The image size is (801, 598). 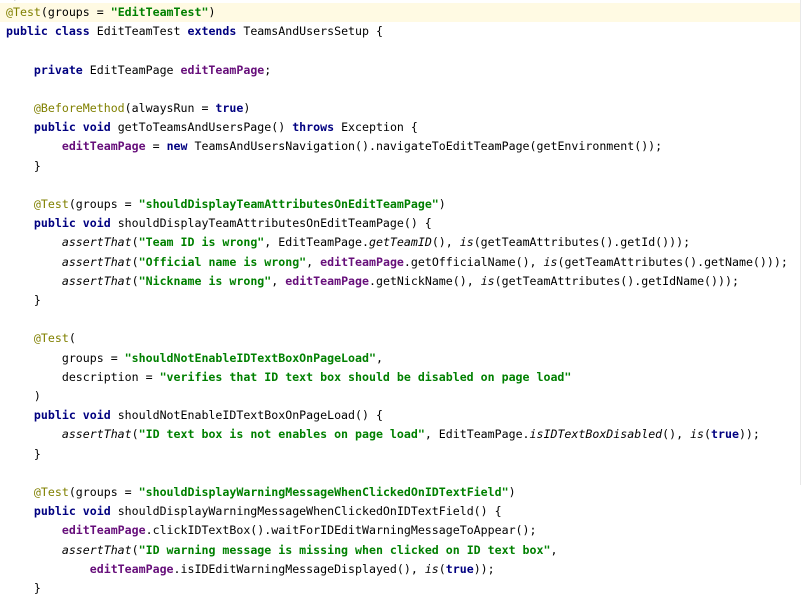 I want to click on code-token: @BeforeMethod, so click(x=79, y=108).